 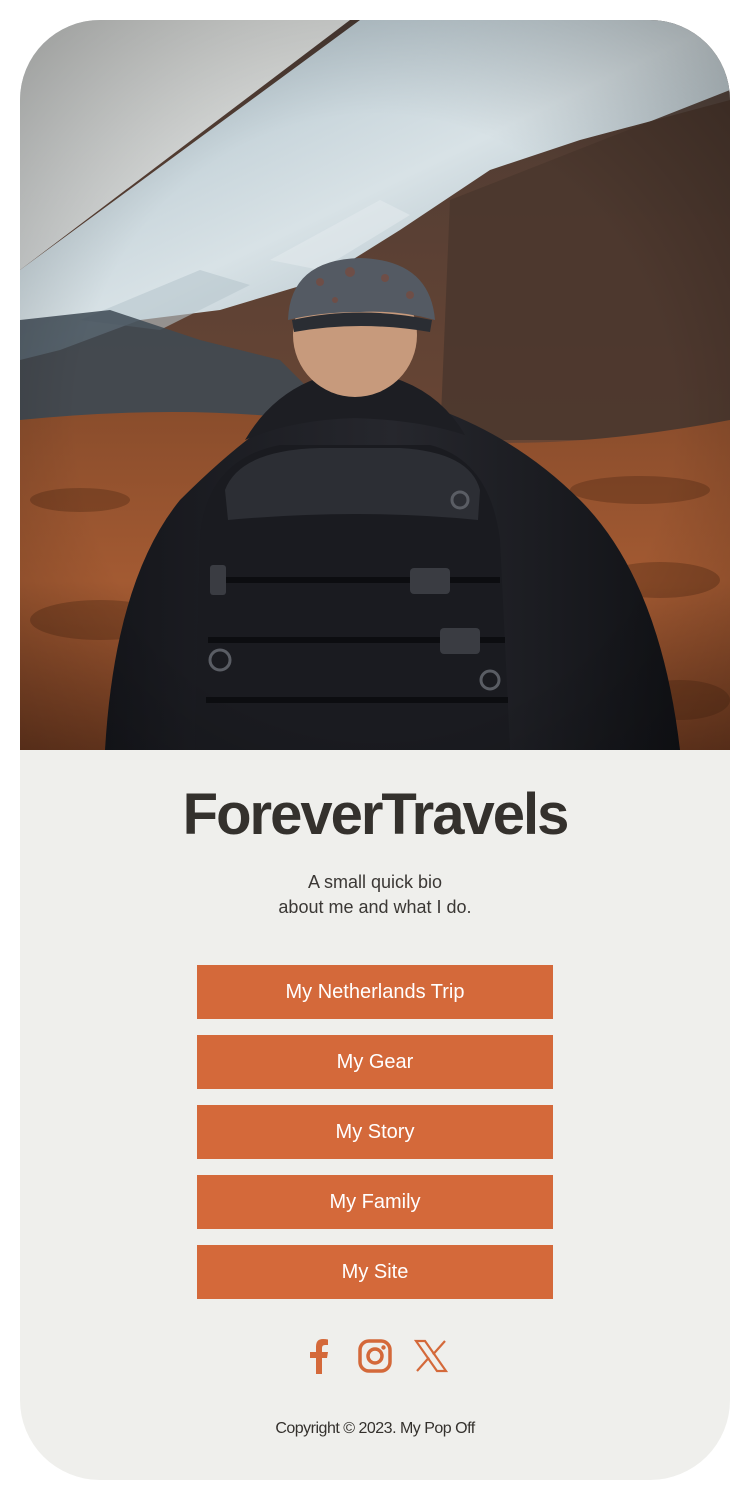 I want to click on social-links, so click(x=375, y=1356).